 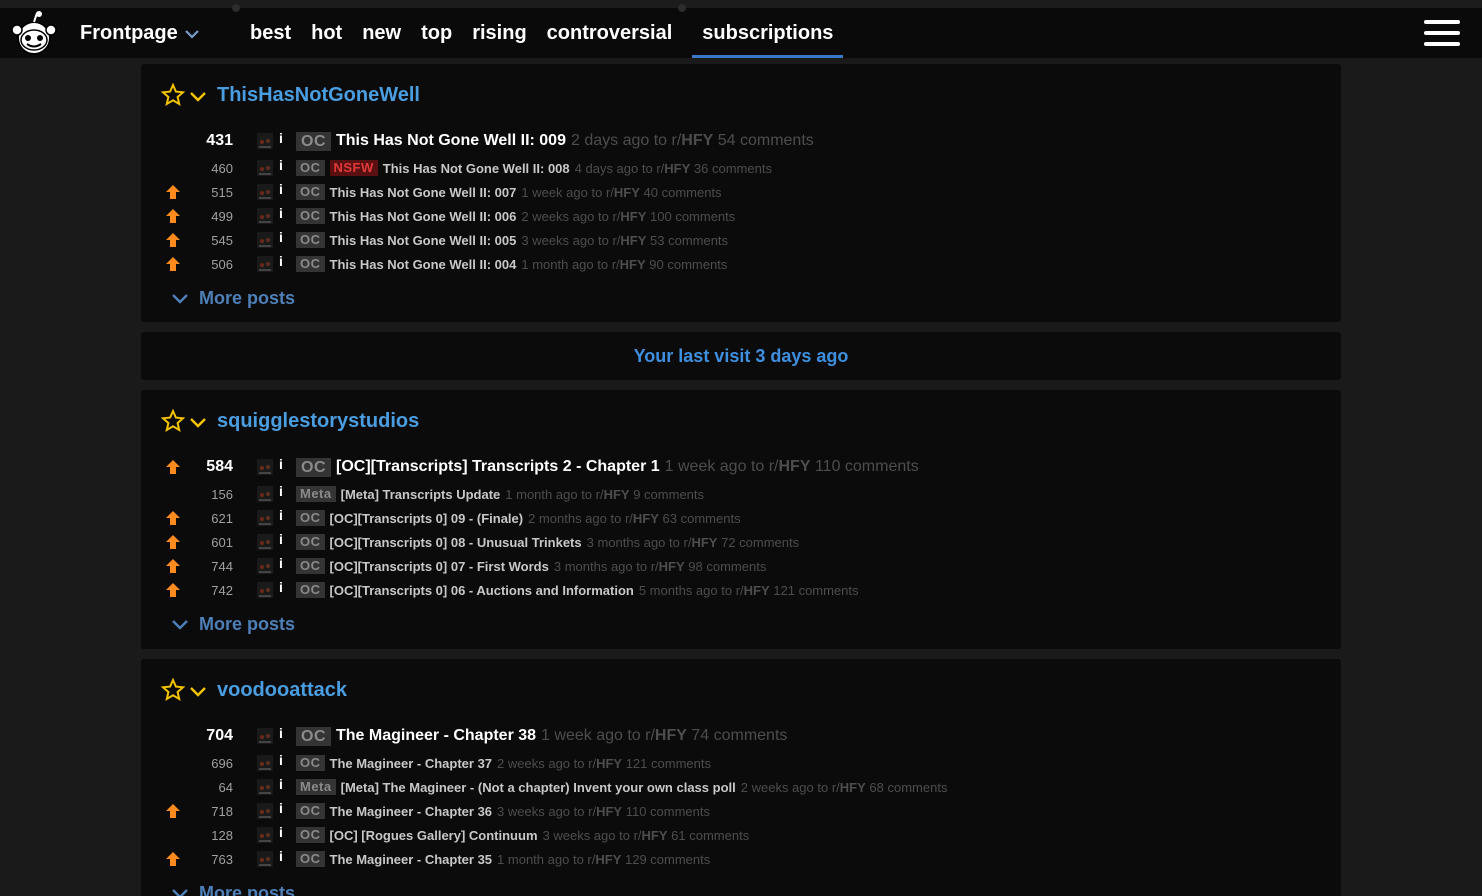 I want to click on subreddit-name-link: voodooattack, so click(x=282, y=690).